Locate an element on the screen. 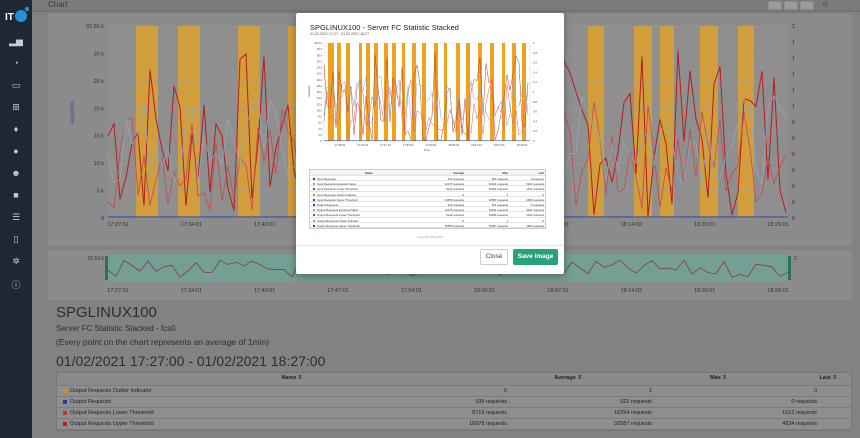 Image resolution: width=860 pixels, height=438 pixels. navigator-x-tick: 18:07:01 is located at coordinates (557, 291).